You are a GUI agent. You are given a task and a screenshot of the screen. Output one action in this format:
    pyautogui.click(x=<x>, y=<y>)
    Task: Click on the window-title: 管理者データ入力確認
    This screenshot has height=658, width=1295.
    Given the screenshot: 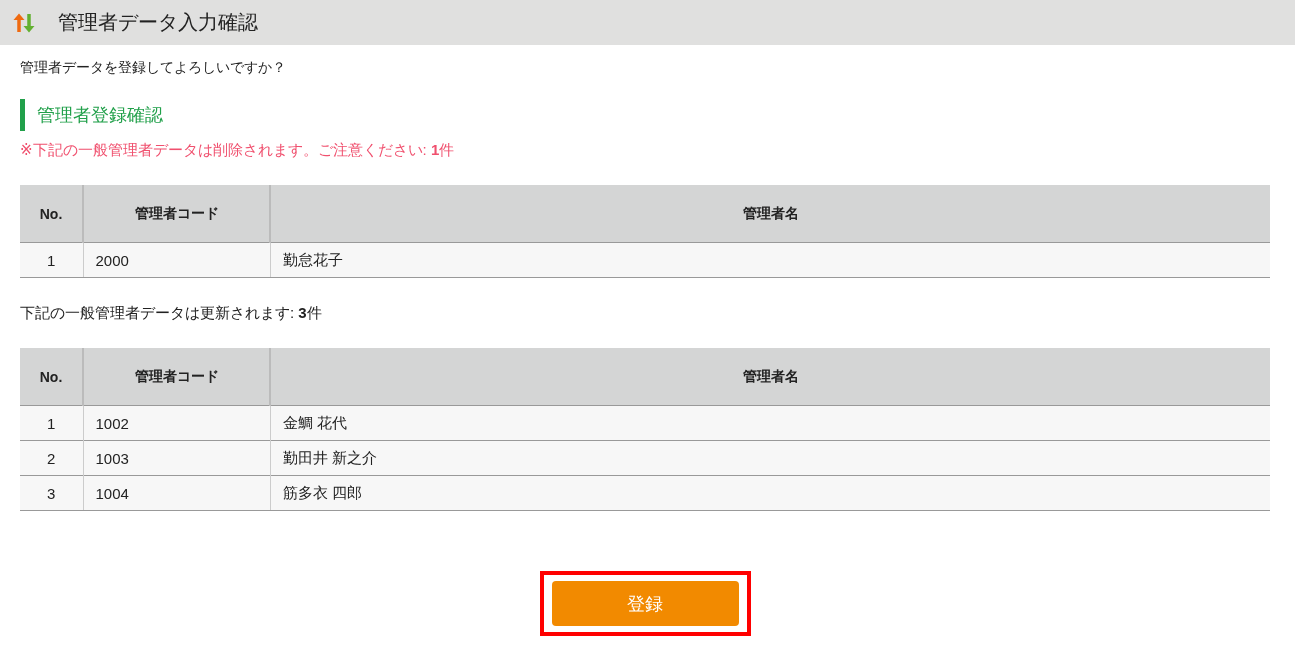 What is the action you would take?
    pyautogui.click(x=158, y=22)
    